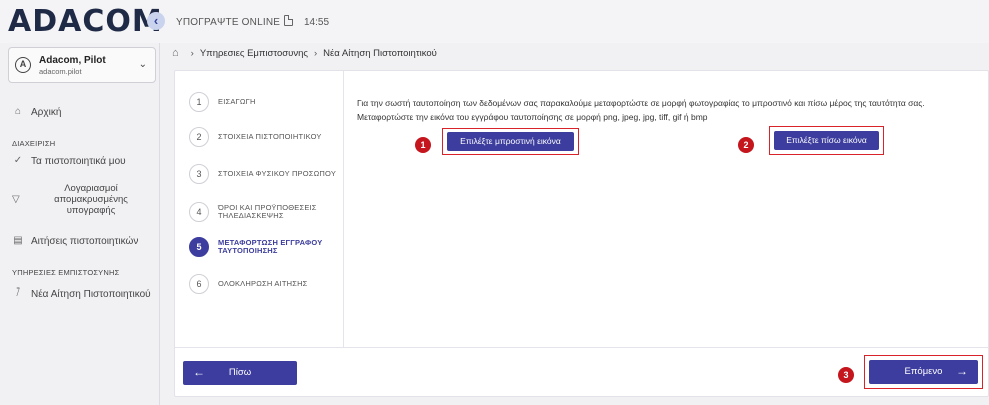 The width and height of the screenshot is (989, 405). I want to click on chevron-down-icon: ⌄, so click(142, 64).